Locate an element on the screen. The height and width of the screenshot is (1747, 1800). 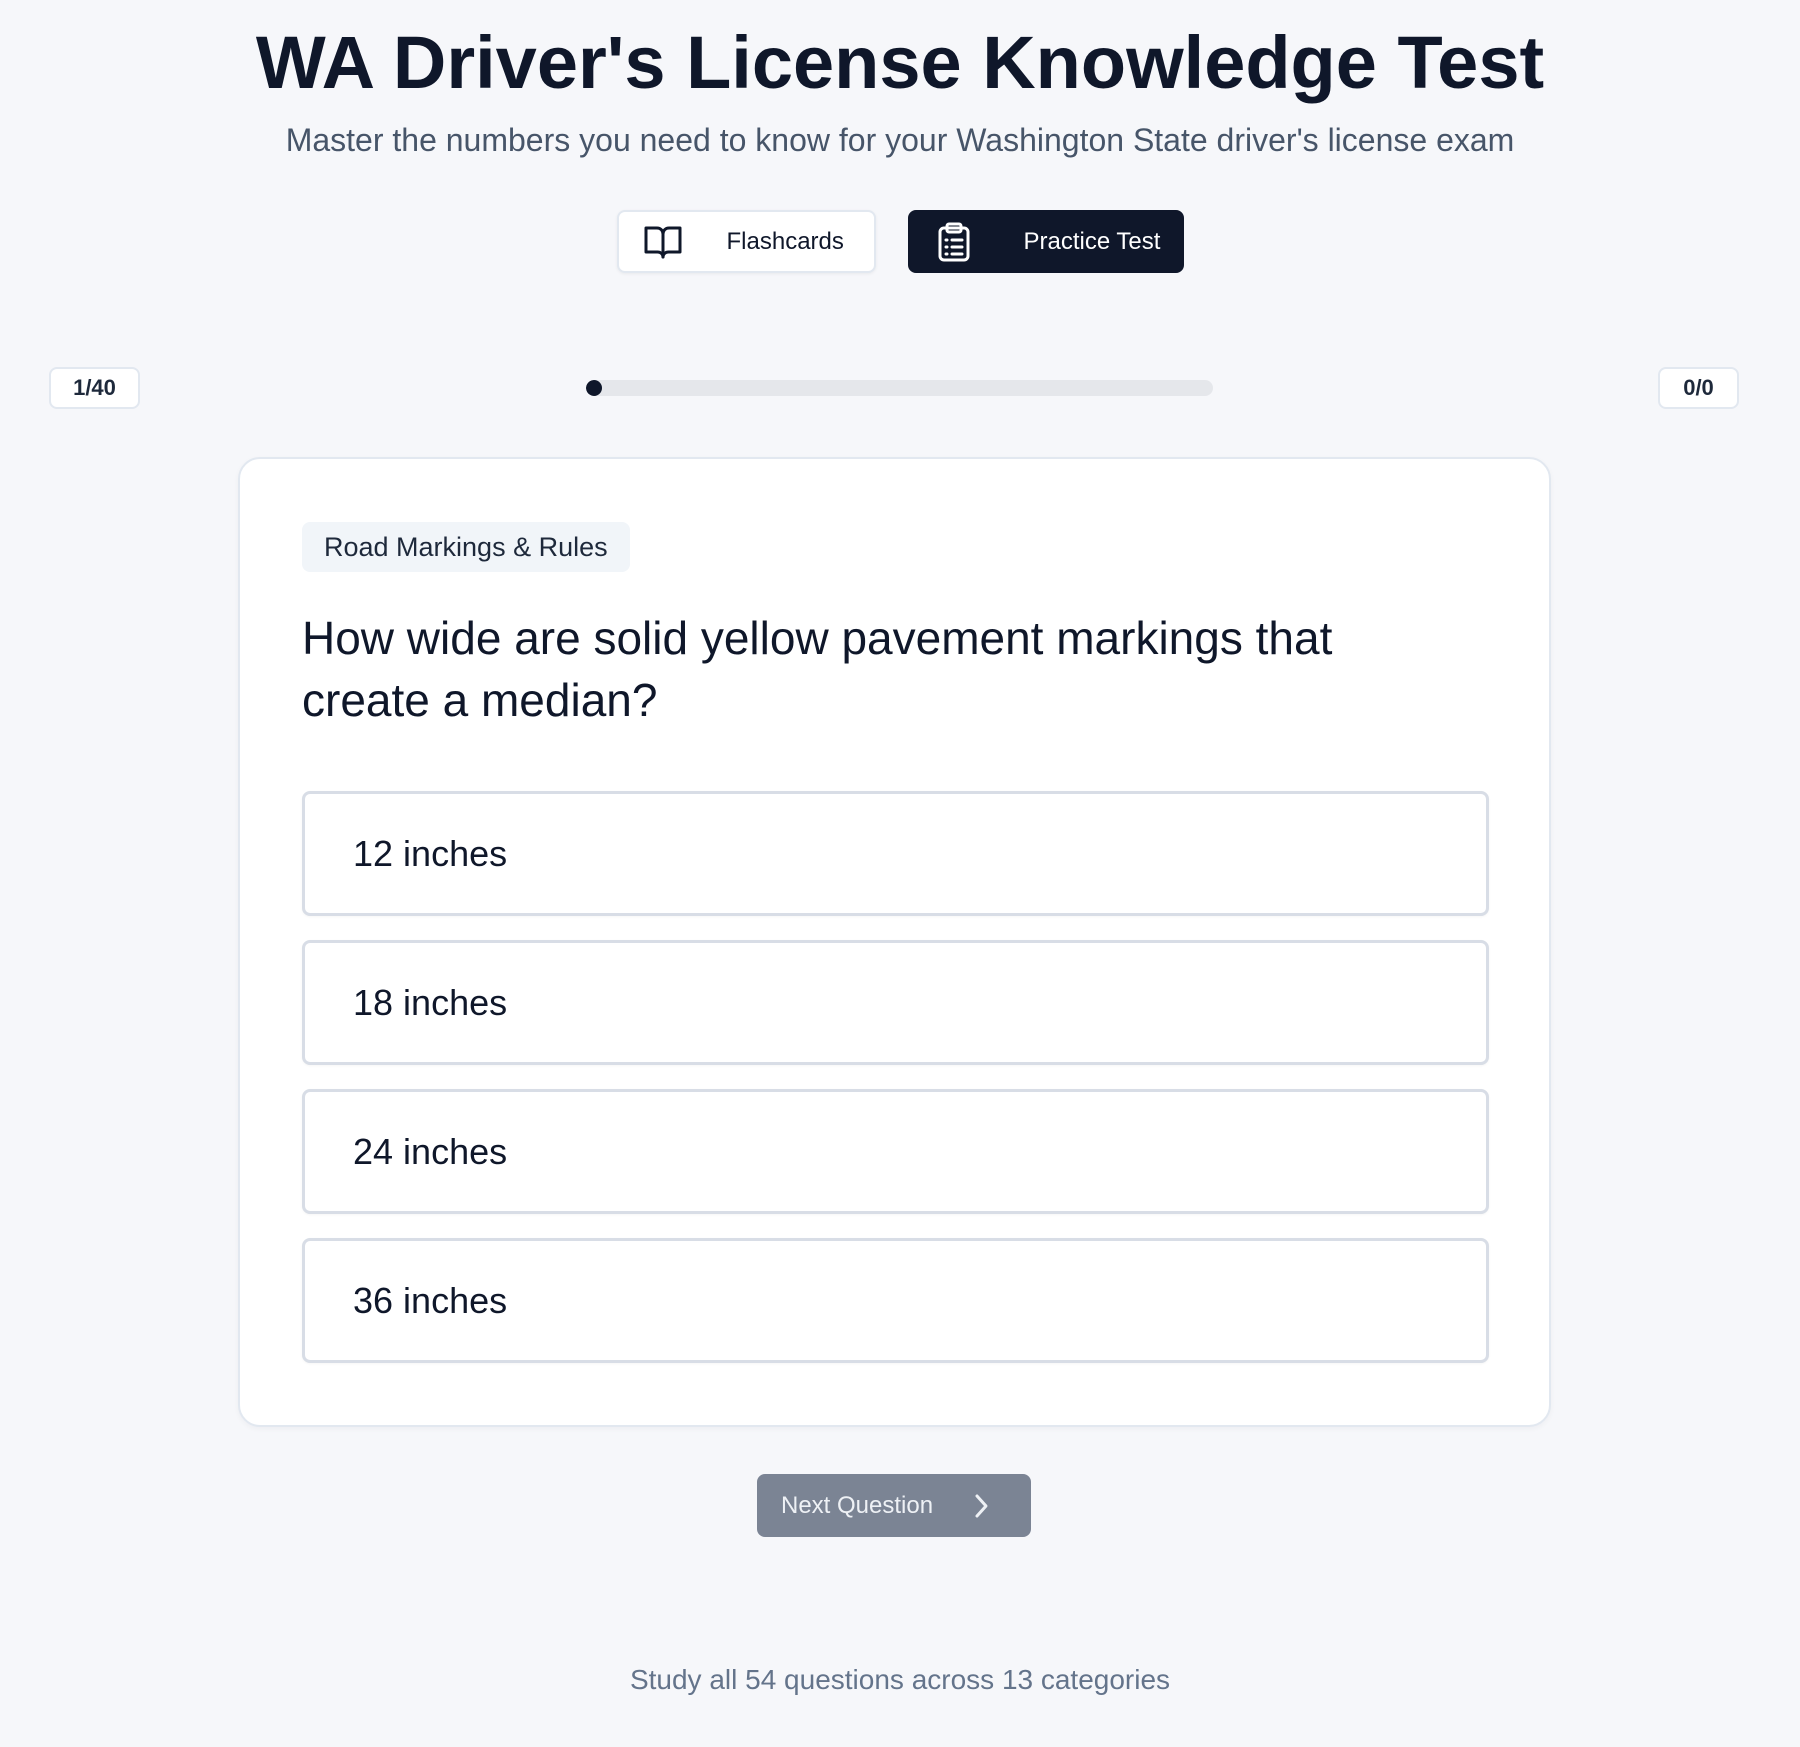
flashcards-label: Flashcards is located at coordinates (785, 241).